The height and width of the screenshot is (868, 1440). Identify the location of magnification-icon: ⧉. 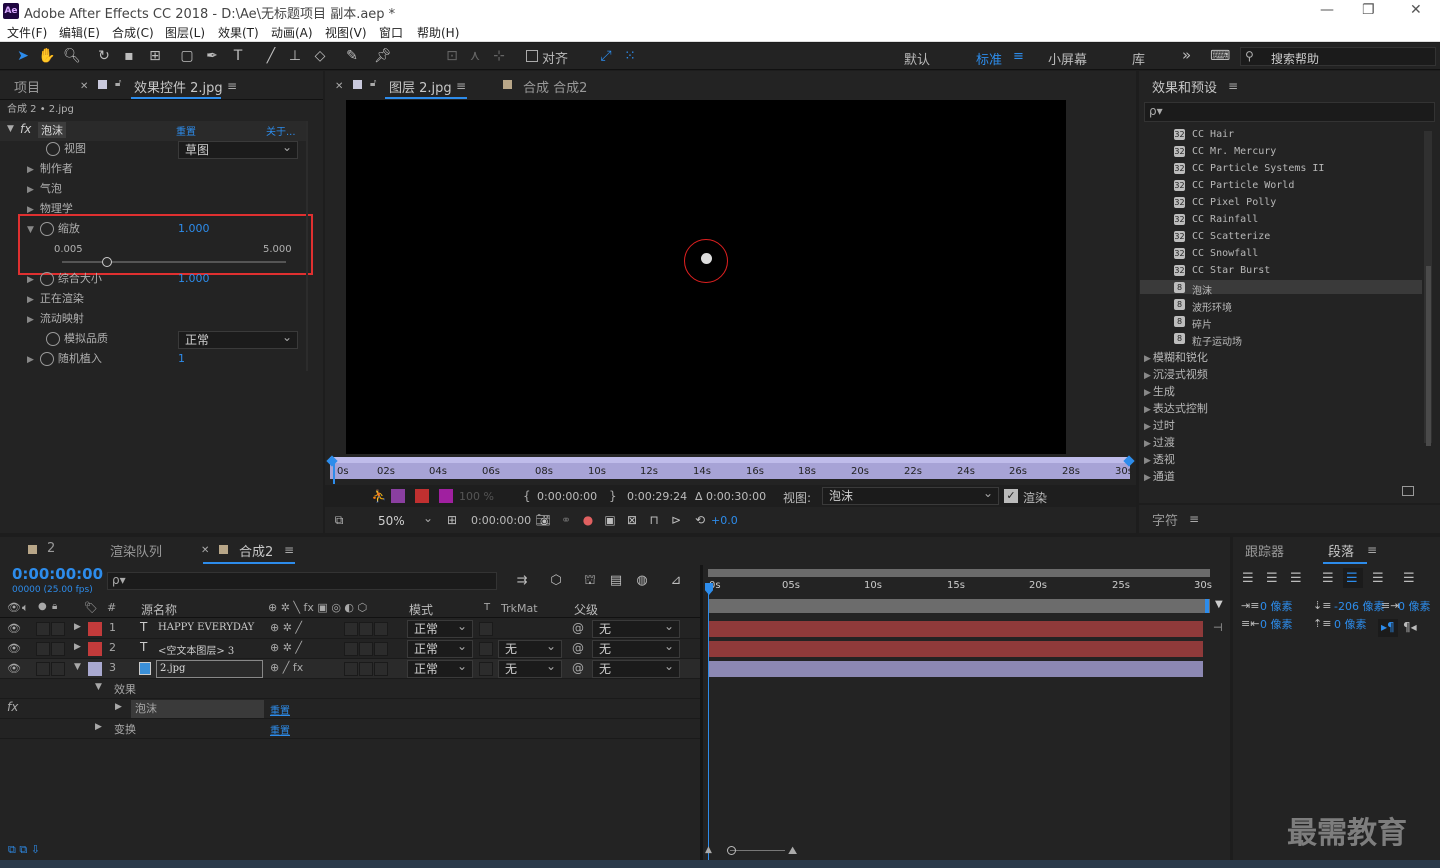
(339, 520).